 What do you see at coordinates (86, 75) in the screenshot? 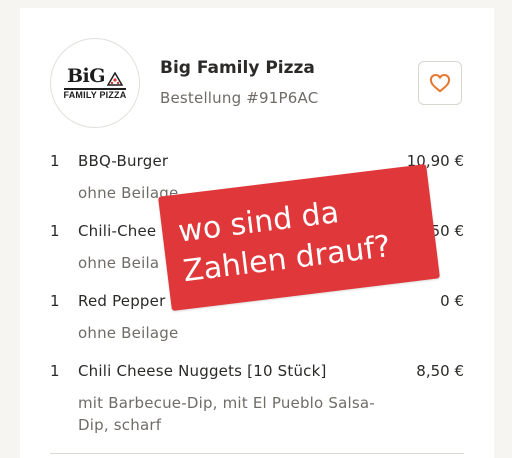
I see `logo-big-text: BiG` at bounding box center [86, 75].